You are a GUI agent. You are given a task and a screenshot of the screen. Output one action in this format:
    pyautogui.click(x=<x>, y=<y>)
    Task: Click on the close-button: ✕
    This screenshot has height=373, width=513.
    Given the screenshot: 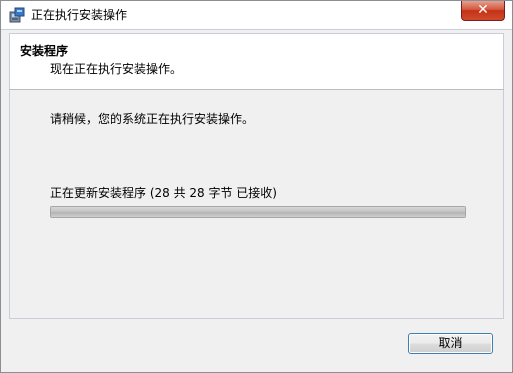 What is the action you would take?
    pyautogui.click(x=483, y=11)
    